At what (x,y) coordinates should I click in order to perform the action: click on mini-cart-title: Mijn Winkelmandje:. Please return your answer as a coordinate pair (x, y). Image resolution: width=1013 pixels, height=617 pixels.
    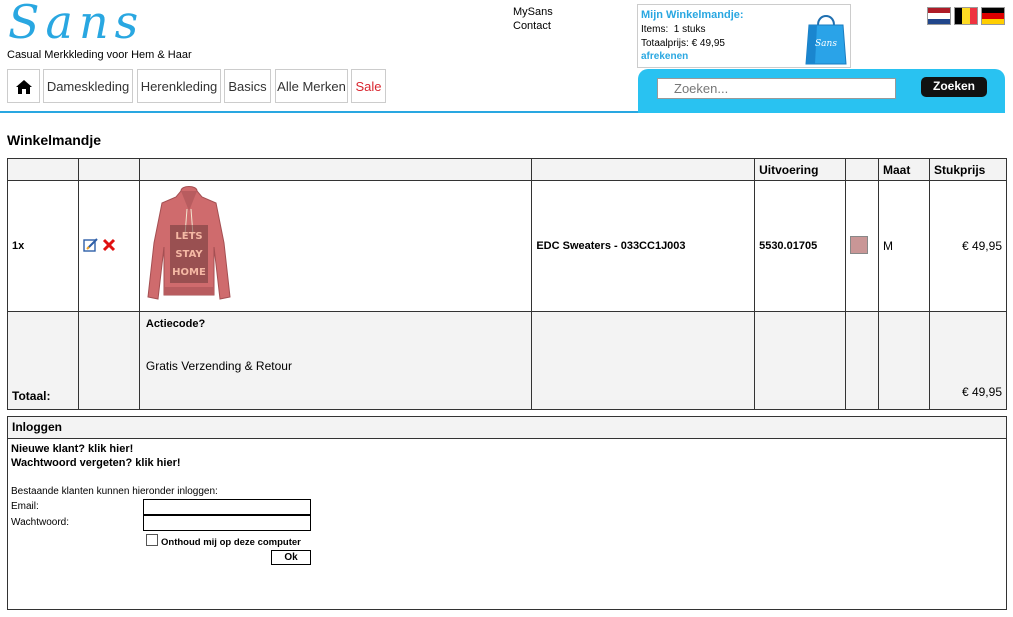
    Looking at the image, I should click on (692, 15).